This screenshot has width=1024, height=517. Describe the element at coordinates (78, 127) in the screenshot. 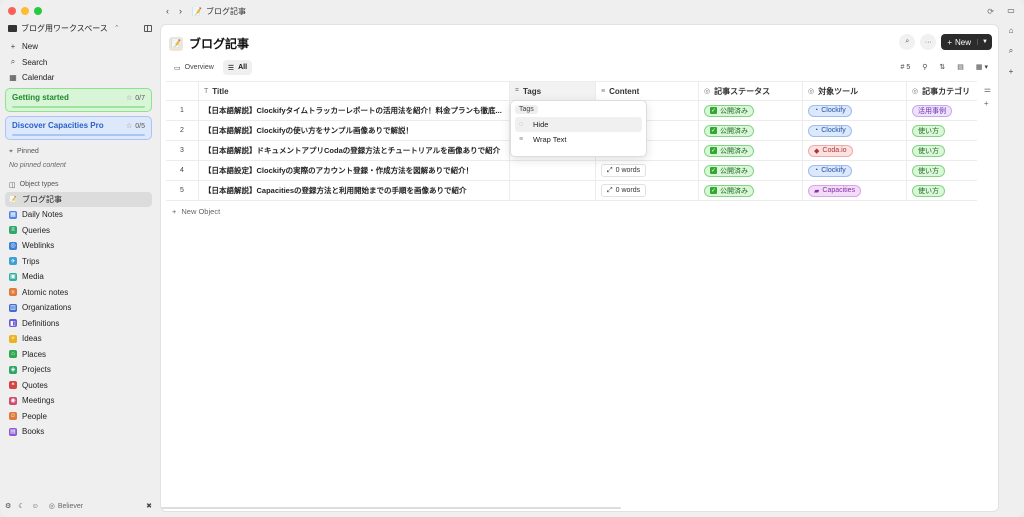

I see `onboarding-card: Discover Capacities Pro ☆ 0/5` at that location.